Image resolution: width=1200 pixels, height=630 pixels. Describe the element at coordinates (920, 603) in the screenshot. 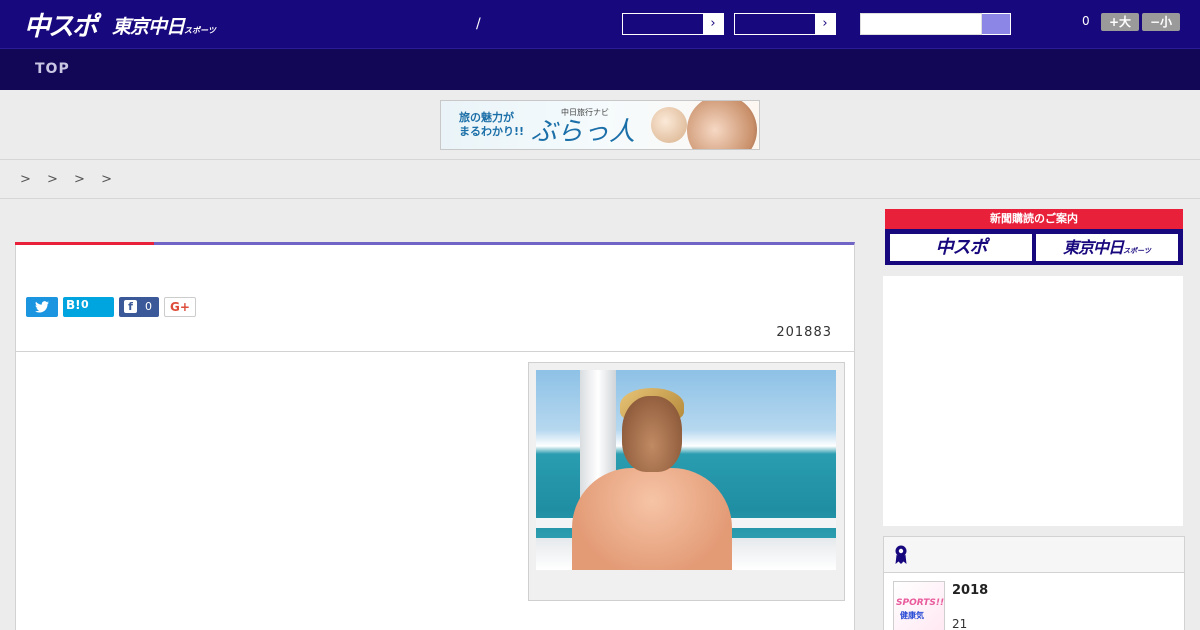

I see `thumbnail-text-1: SPORTS!!` at that location.